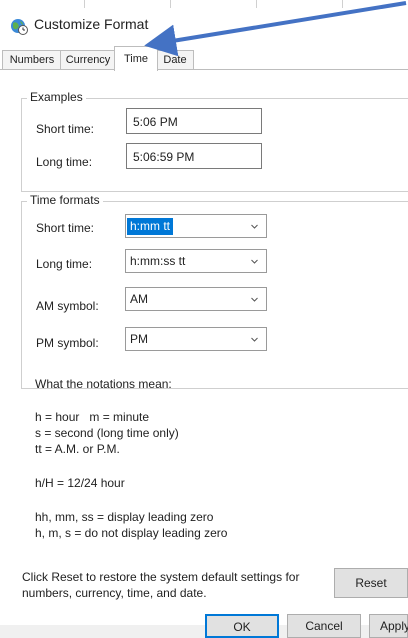 The image size is (408, 638). I want to click on tab-currency: Currency, so click(88, 59).